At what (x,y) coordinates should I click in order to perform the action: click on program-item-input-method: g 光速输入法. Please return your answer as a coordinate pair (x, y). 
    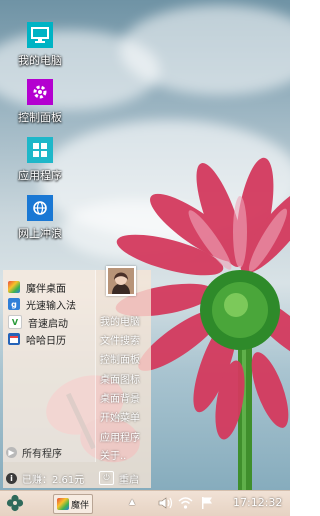
    Looking at the image, I should click on (42, 304).